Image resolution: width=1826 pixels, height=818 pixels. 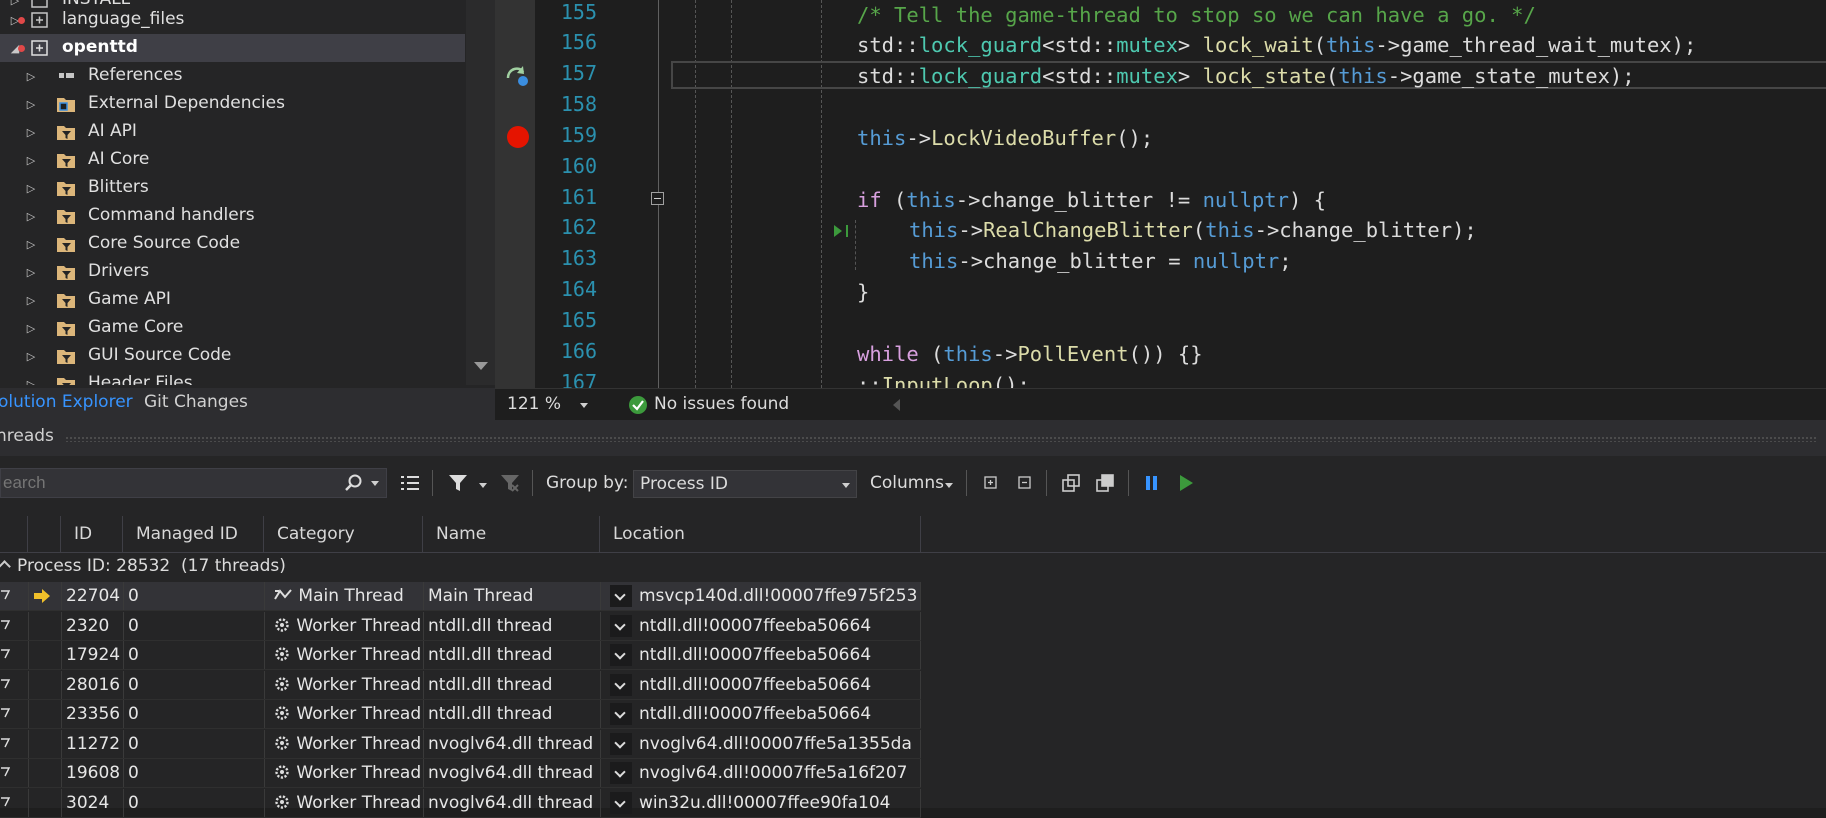 I want to click on expand-groups-icon, so click(x=991, y=483).